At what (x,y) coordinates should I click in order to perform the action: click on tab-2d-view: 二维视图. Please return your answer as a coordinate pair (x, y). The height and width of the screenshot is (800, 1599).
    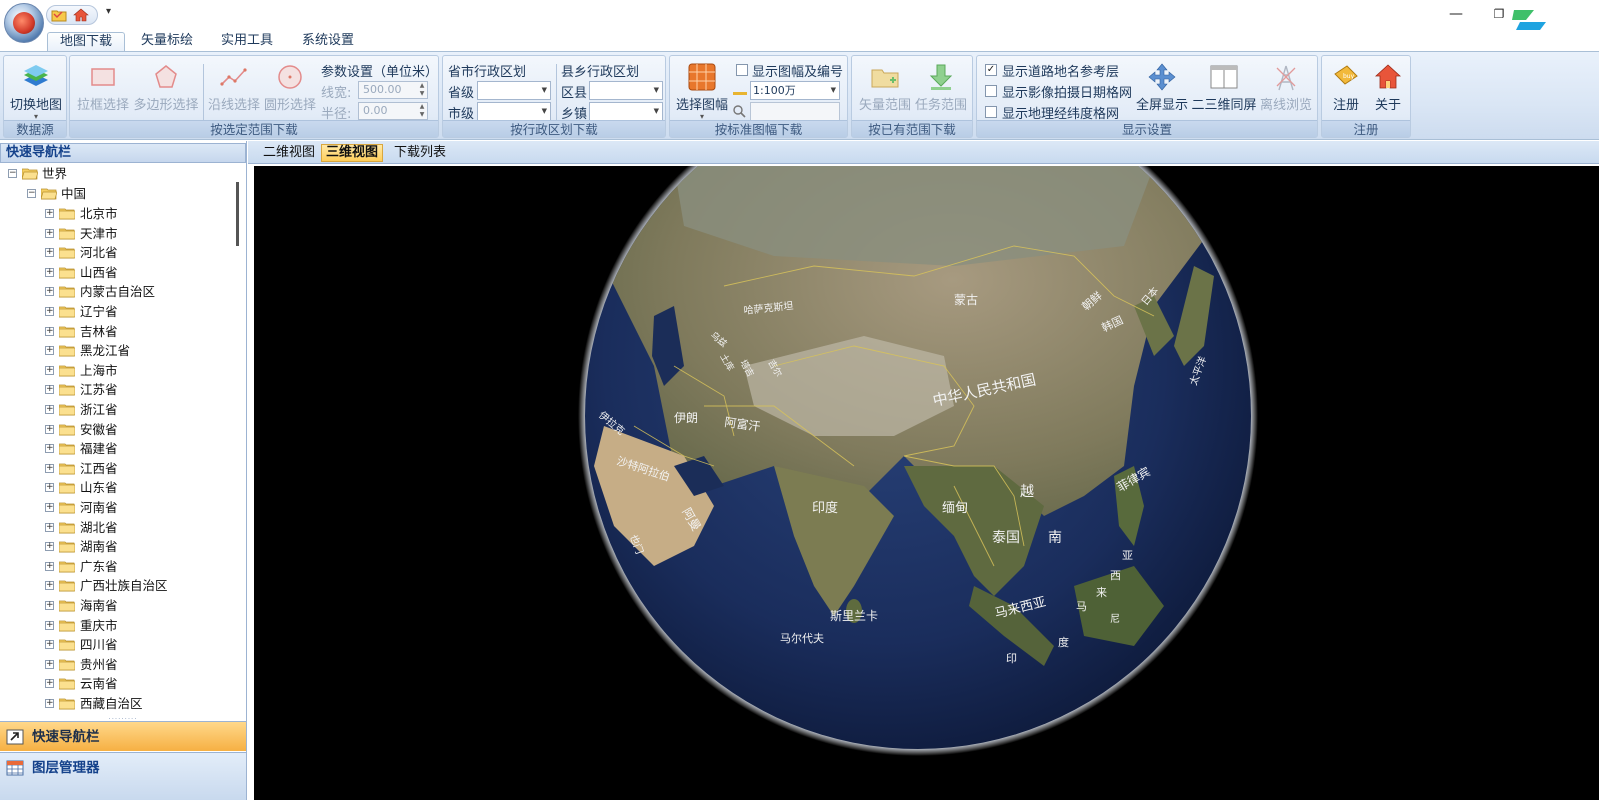
    Looking at the image, I should click on (289, 153).